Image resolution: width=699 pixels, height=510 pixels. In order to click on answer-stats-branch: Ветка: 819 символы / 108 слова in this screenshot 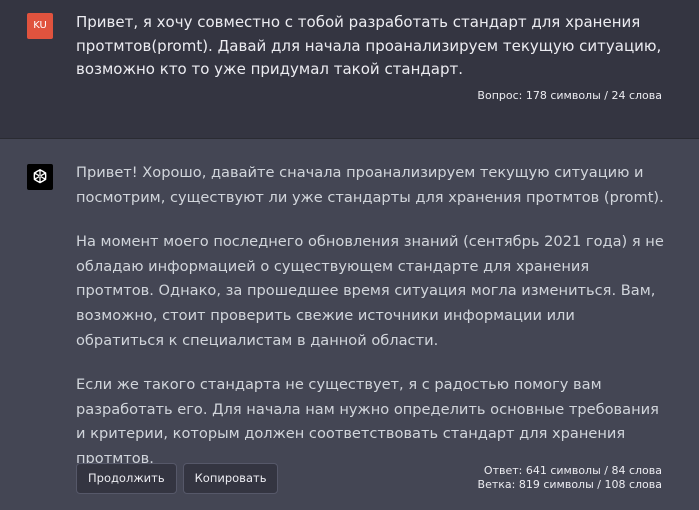, I will do `click(569, 484)`.